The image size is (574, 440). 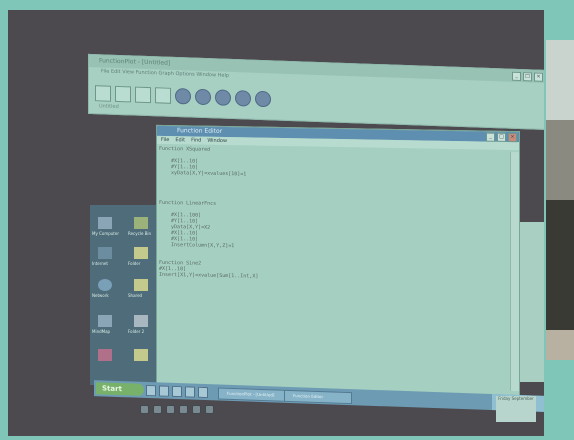 What do you see at coordinates (120, 389) in the screenshot?
I see `start-button: Start` at bounding box center [120, 389].